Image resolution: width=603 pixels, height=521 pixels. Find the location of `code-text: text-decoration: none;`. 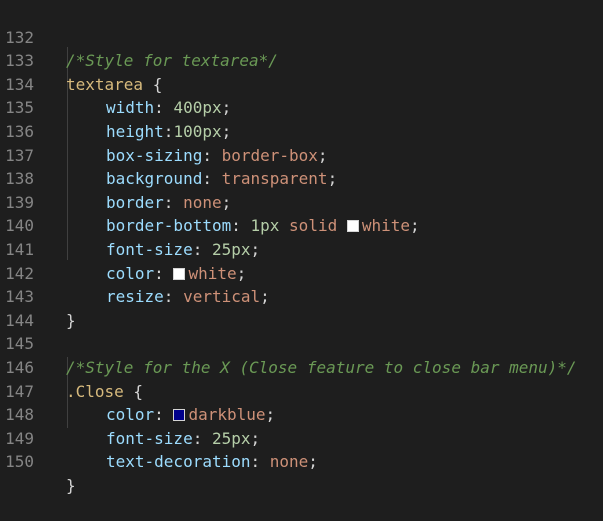

code-text: text-decoration: none; is located at coordinates (212, 462).